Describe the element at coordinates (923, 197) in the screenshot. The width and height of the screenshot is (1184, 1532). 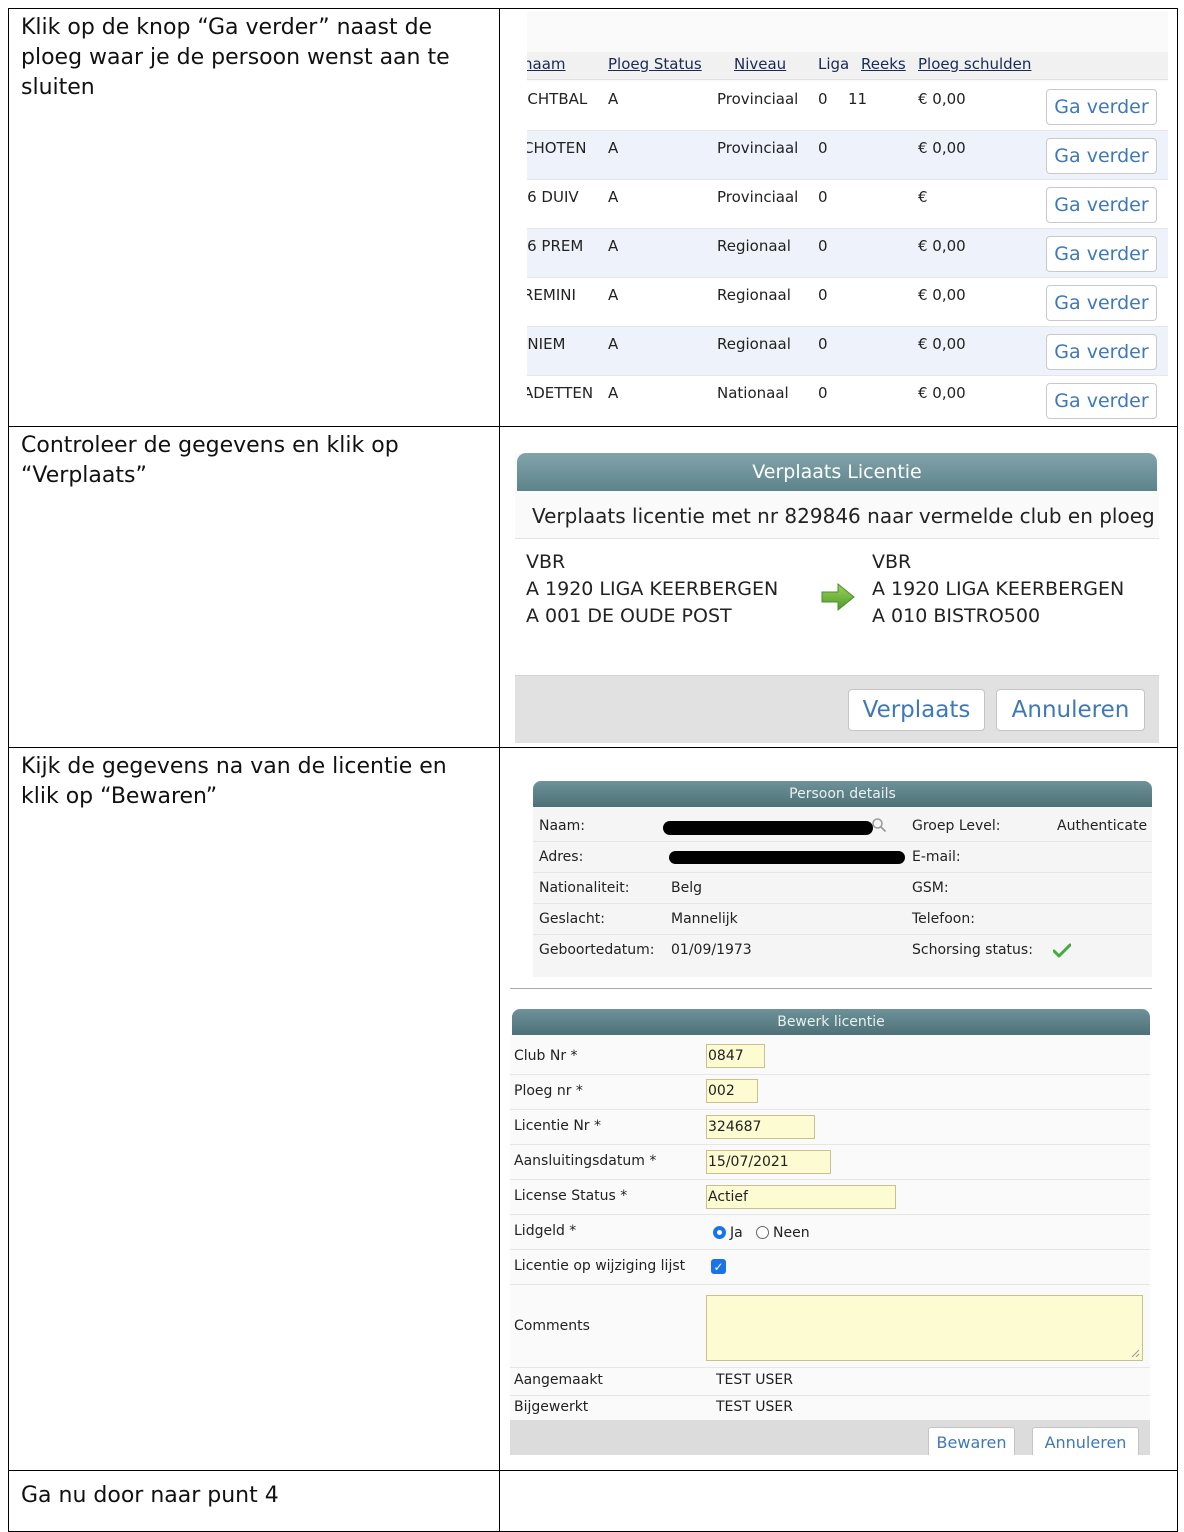
I see `team-schulden: €` at that location.